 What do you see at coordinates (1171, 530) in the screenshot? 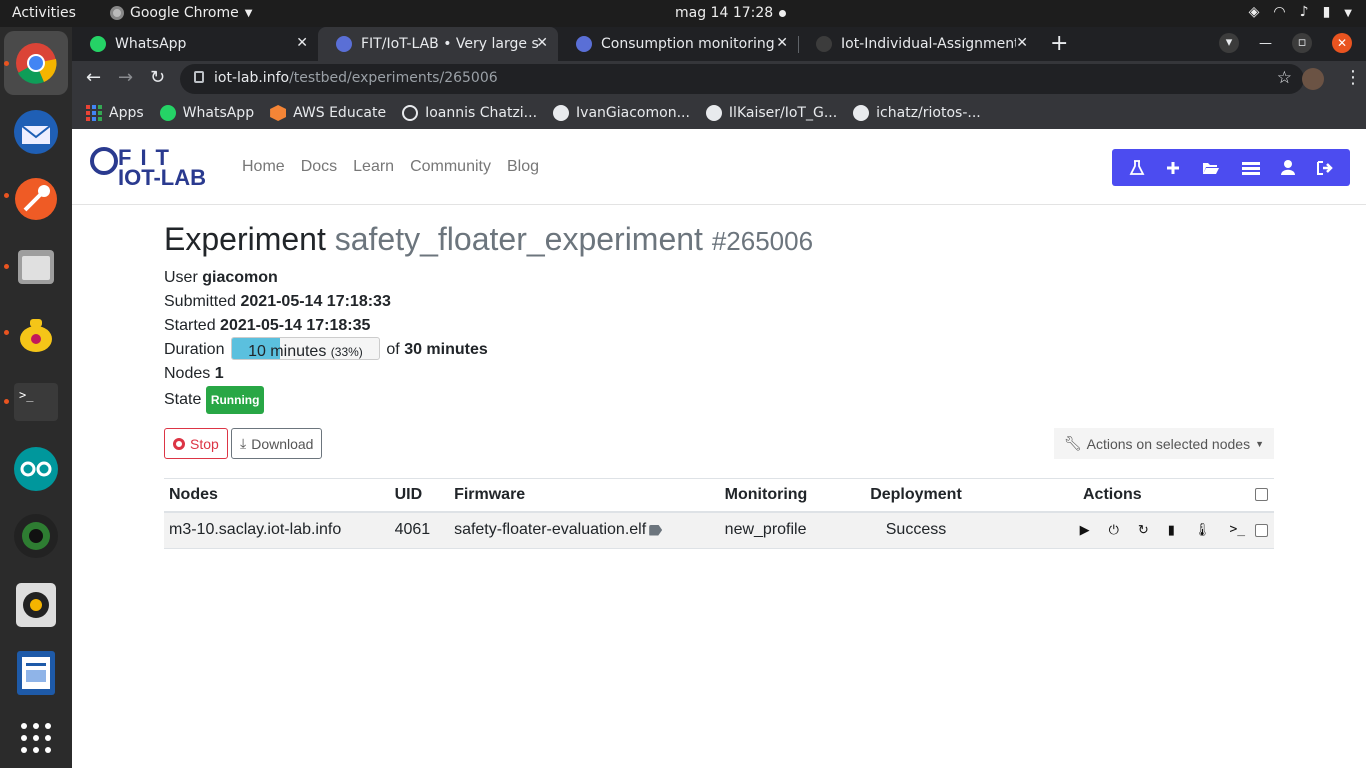
I see `chip-icon: ▮` at bounding box center [1171, 530].